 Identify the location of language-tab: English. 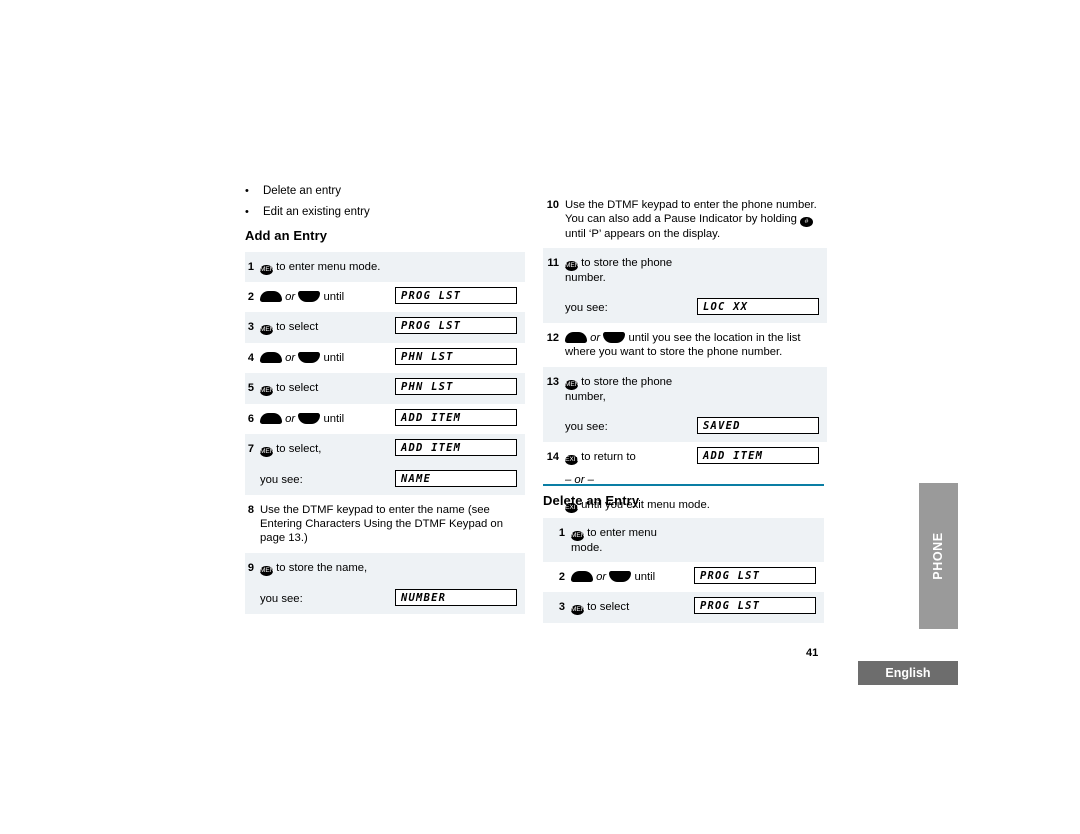
(908, 673).